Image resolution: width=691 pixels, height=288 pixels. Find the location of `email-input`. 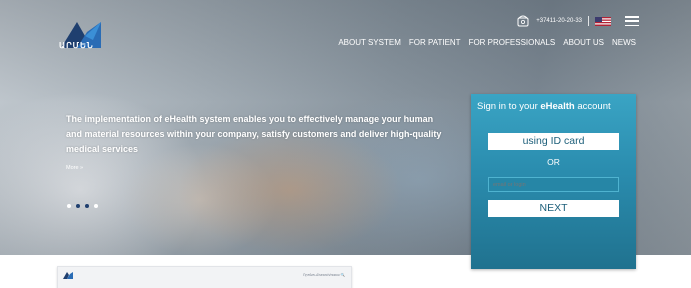

email-input is located at coordinates (553, 184).